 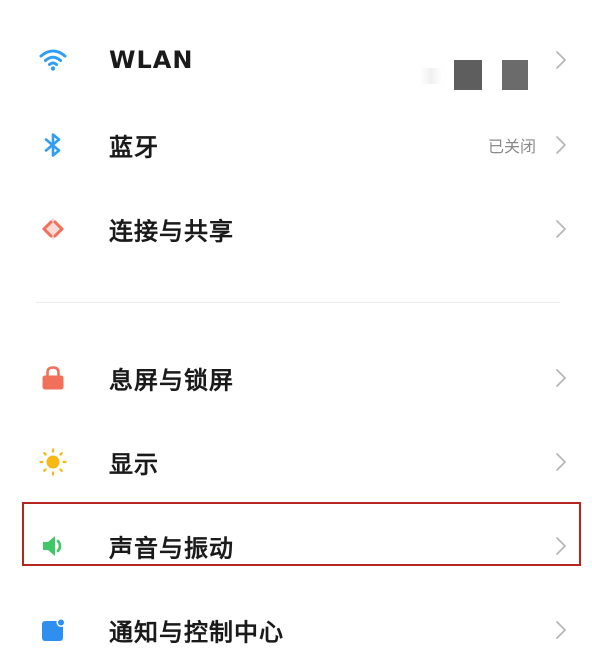 What do you see at coordinates (196, 632) in the screenshot?
I see `settings-item-label: 通知与控制中心` at bounding box center [196, 632].